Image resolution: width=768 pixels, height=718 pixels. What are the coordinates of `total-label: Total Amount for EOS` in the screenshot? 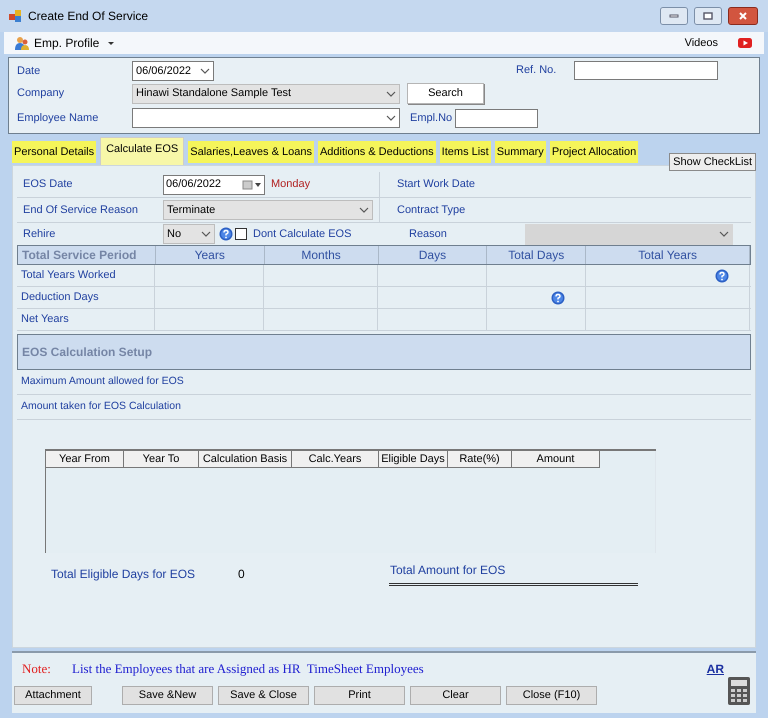 It's located at (513, 573).